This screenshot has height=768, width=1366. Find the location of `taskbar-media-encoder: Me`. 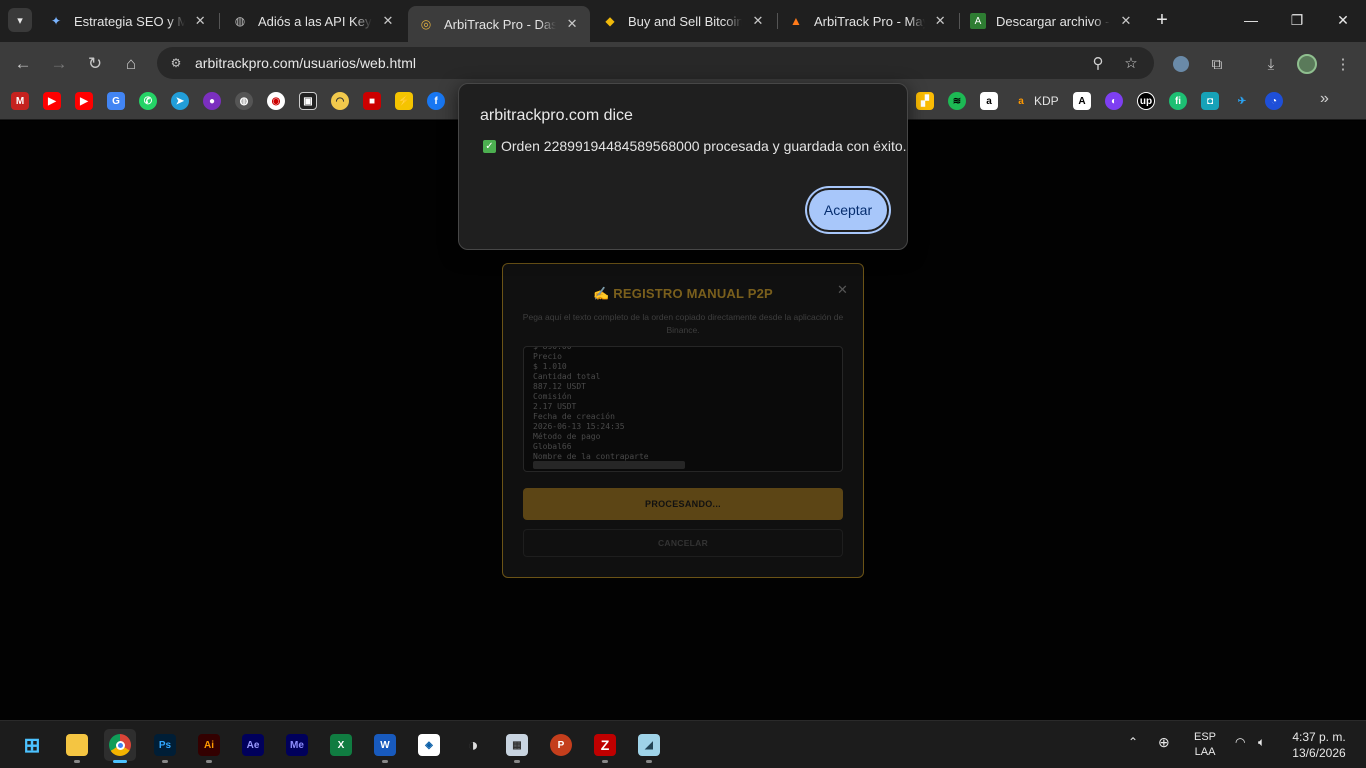

taskbar-media-encoder: Me is located at coordinates (297, 745).